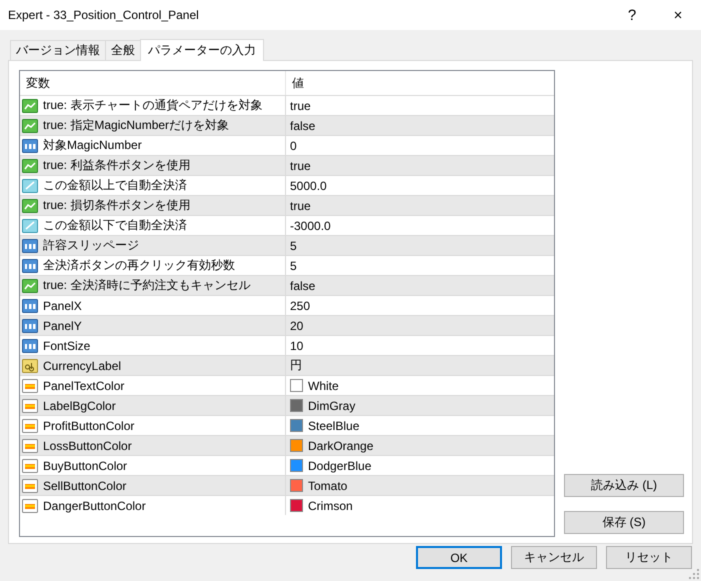 This screenshot has height=581, width=701. What do you see at coordinates (146, 285) in the screenshot?
I see `parameter-name: true: 全決済時に予約注文もキャンセル` at bounding box center [146, 285].